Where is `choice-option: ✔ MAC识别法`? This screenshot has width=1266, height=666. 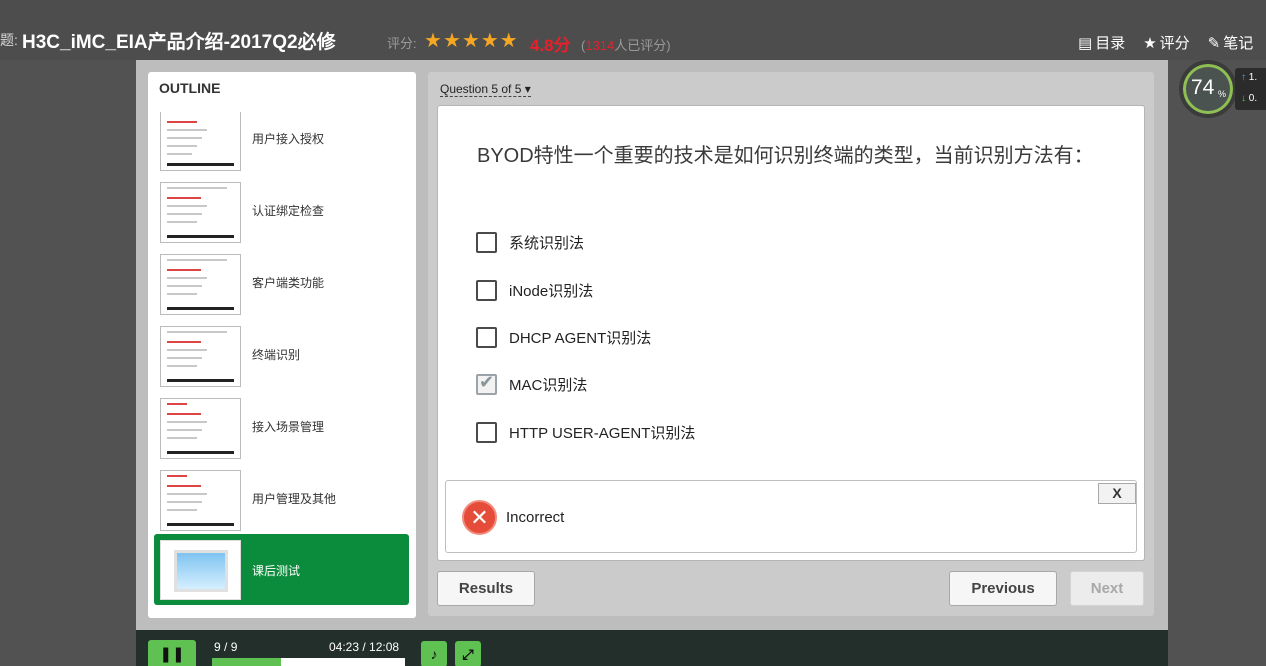 choice-option: ✔ MAC识别法 is located at coordinates (531, 383).